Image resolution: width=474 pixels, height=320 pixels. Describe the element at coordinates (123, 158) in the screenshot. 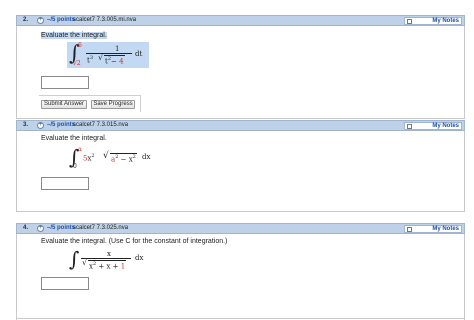

I see `radicand: a2 − x2` at that location.